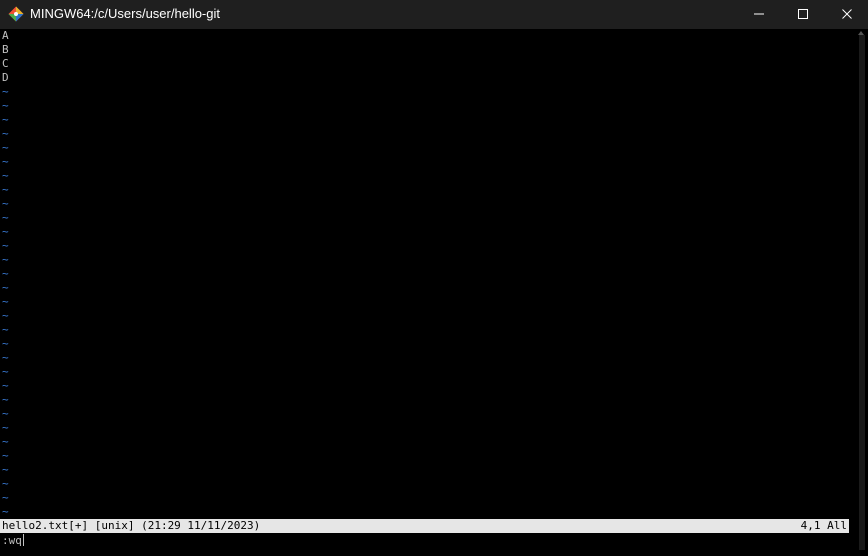 The width and height of the screenshot is (868, 556). I want to click on minimize-icon, so click(759, 14).